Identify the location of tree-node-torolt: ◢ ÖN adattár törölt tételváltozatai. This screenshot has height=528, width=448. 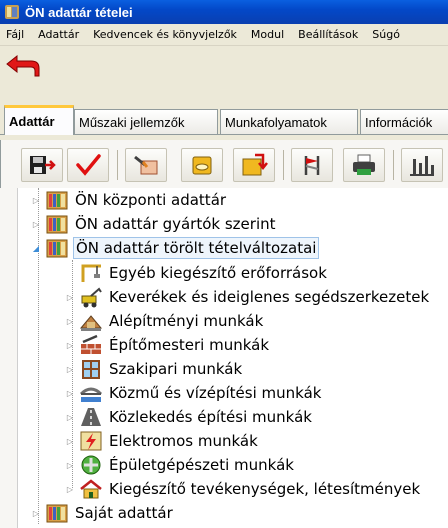
(175, 248).